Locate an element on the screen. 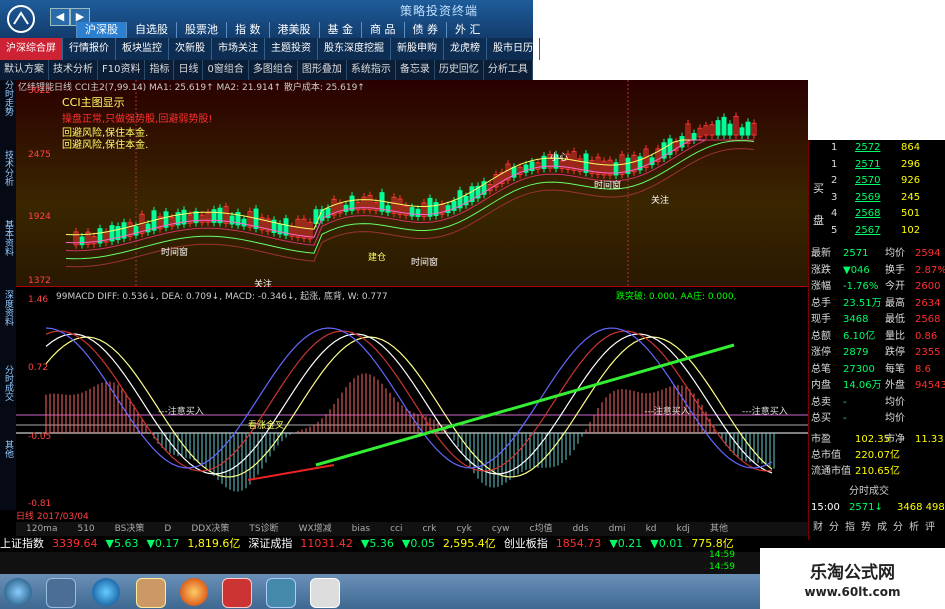 The height and width of the screenshot is (609, 945). nav-tab: 龙虎榜 is located at coordinates (465, 49).